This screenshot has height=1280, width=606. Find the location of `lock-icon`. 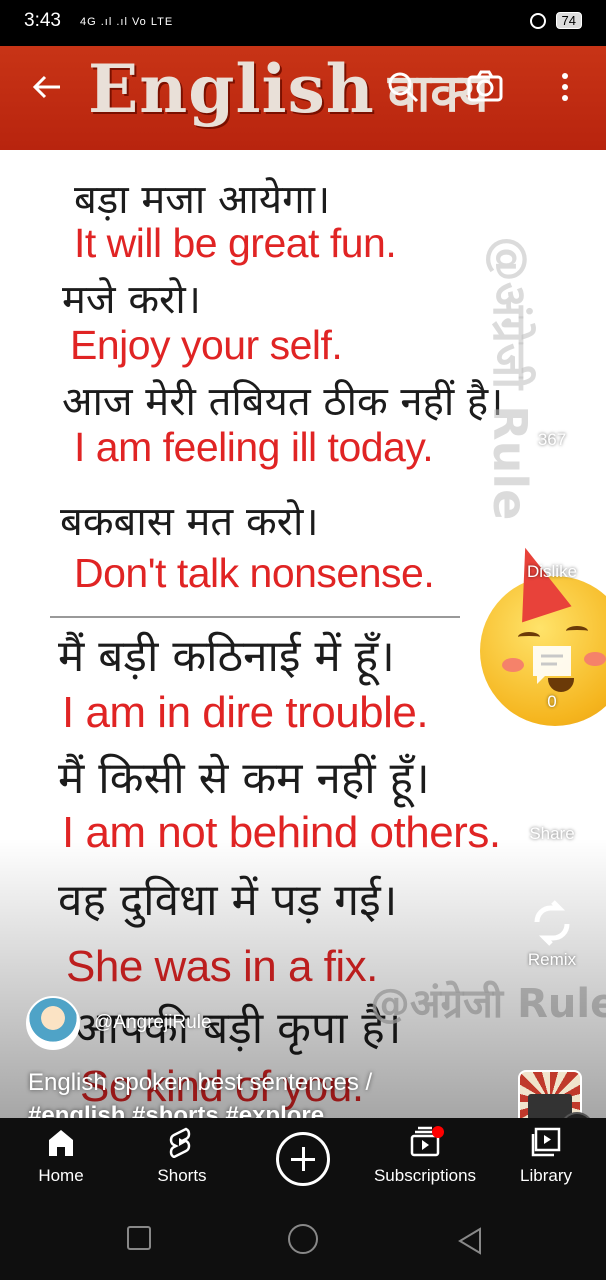

lock-icon is located at coordinates (537, 20).